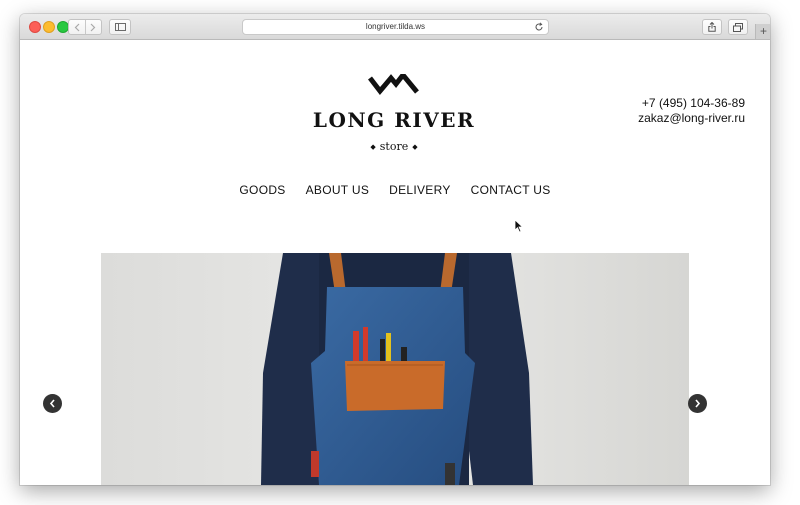 The image size is (800, 505). What do you see at coordinates (511, 190) in the screenshot?
I see `menu-item-contact-us: CONTACT US` at bounding box center [511, 190].